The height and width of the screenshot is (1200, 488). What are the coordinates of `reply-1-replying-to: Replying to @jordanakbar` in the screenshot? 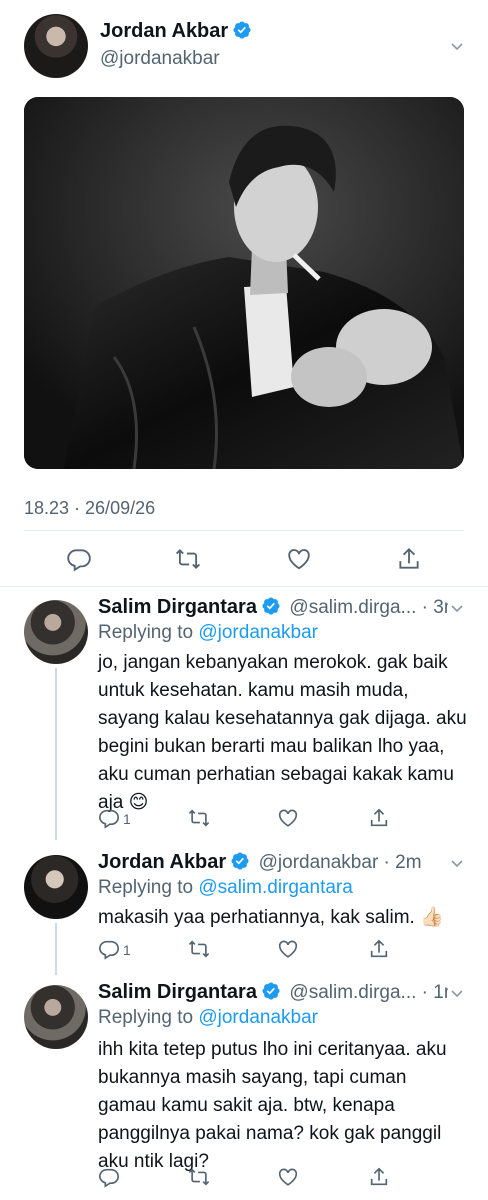 It's located at (208, 633).